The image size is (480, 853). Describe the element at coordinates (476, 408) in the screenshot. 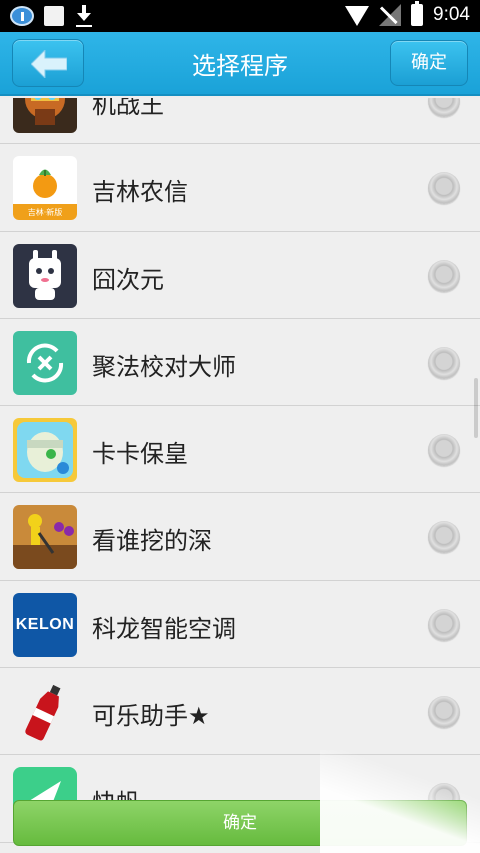

I see `scrollbar` at that location.